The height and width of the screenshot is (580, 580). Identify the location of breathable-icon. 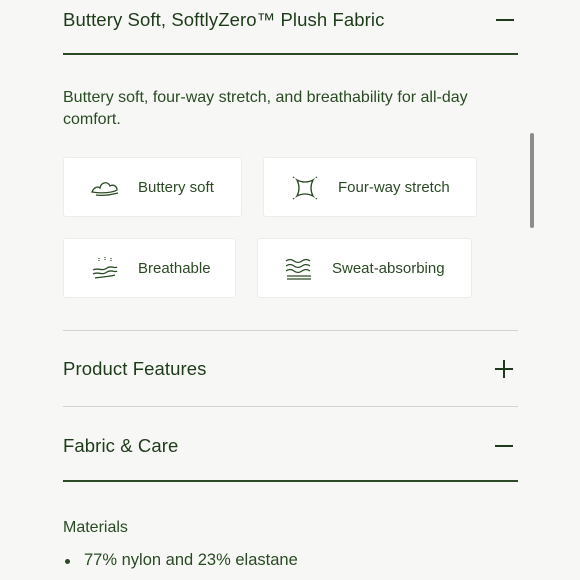
(105, 268).